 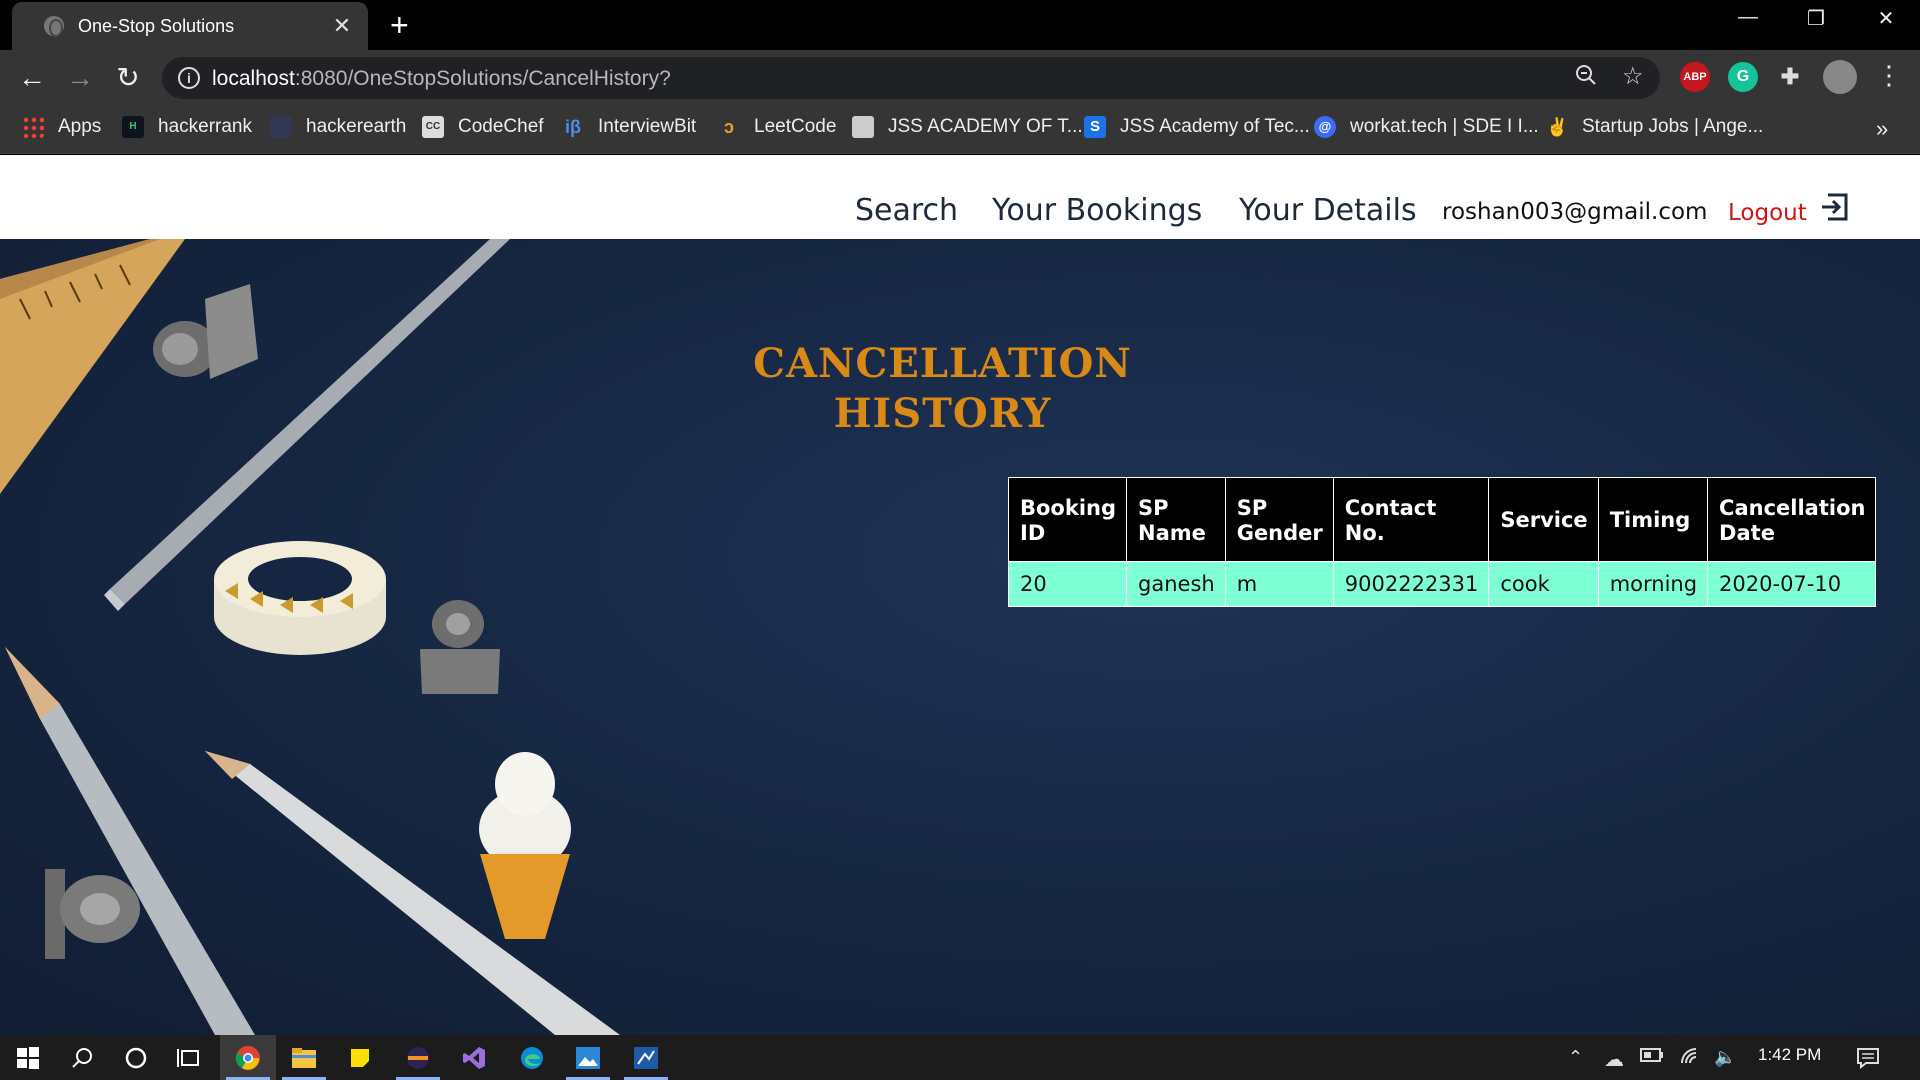 What do you see at coordinates (1543, 519) in the screenshot?
I see `column-header: Service` at bounding box center [1543, 519].